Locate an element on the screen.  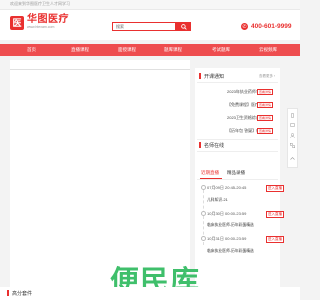
floating-toolbar is located at coordinates (292, 138).